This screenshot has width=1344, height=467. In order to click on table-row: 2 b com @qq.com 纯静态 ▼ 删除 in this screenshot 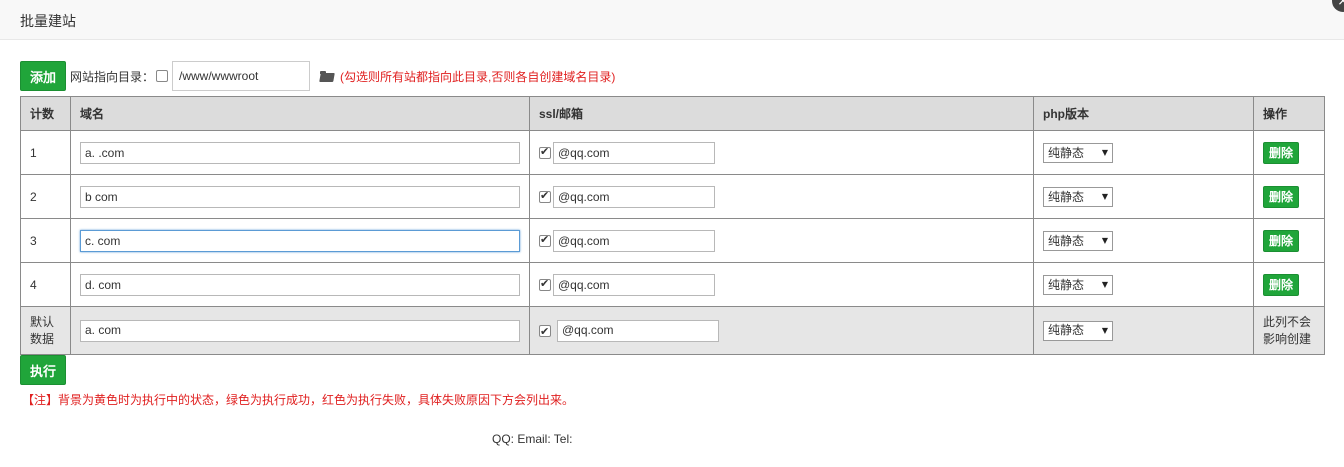, I will do `click(672, 196)`.